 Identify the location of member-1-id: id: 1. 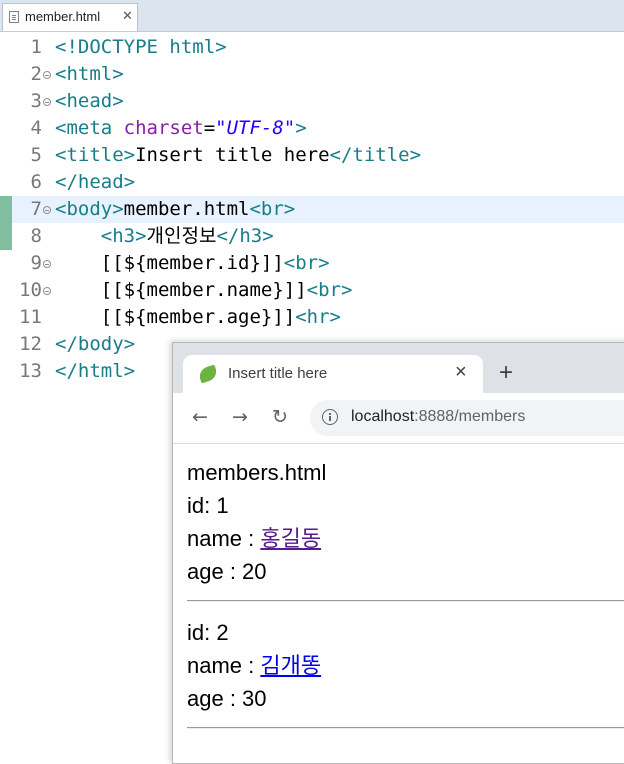
(208, 505).